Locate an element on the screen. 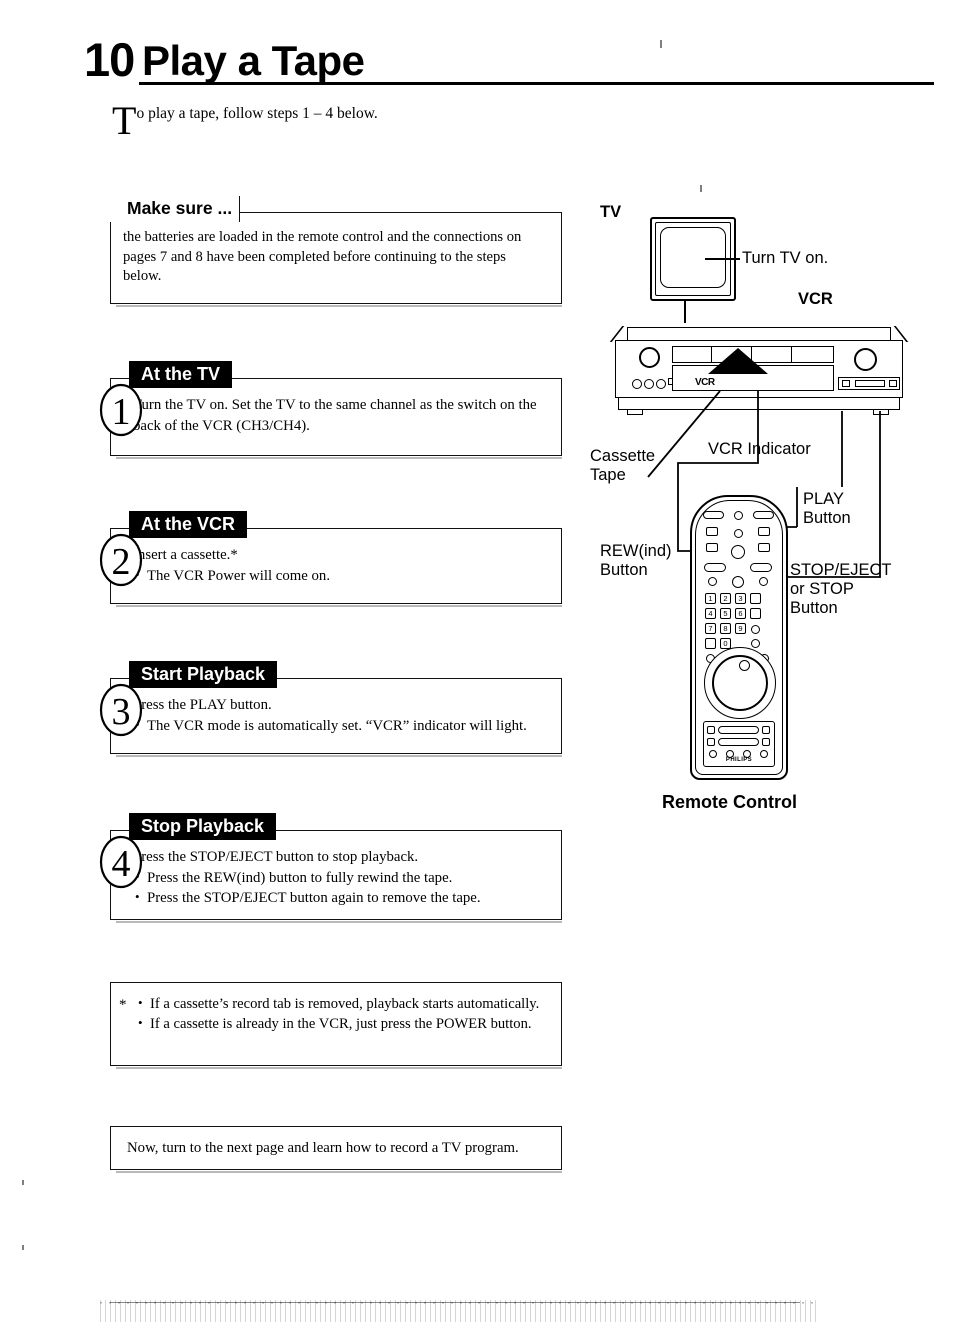  intro-dropcap: T is located at coordinates (124, 120).